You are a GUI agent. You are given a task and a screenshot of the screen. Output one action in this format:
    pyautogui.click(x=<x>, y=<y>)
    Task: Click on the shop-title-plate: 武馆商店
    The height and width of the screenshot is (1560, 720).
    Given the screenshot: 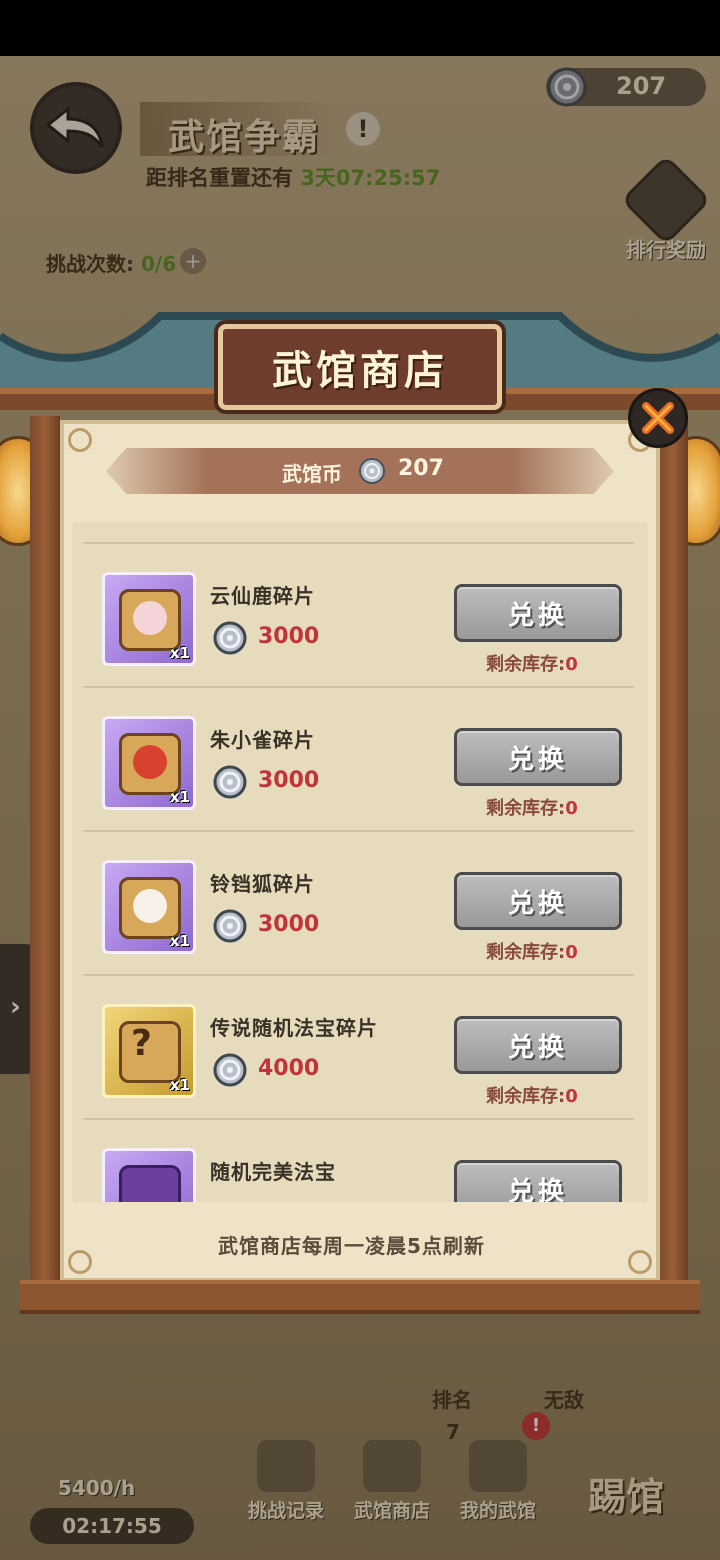 What is the action you would take?
    pyautogui.click(x=360, y=367)
    